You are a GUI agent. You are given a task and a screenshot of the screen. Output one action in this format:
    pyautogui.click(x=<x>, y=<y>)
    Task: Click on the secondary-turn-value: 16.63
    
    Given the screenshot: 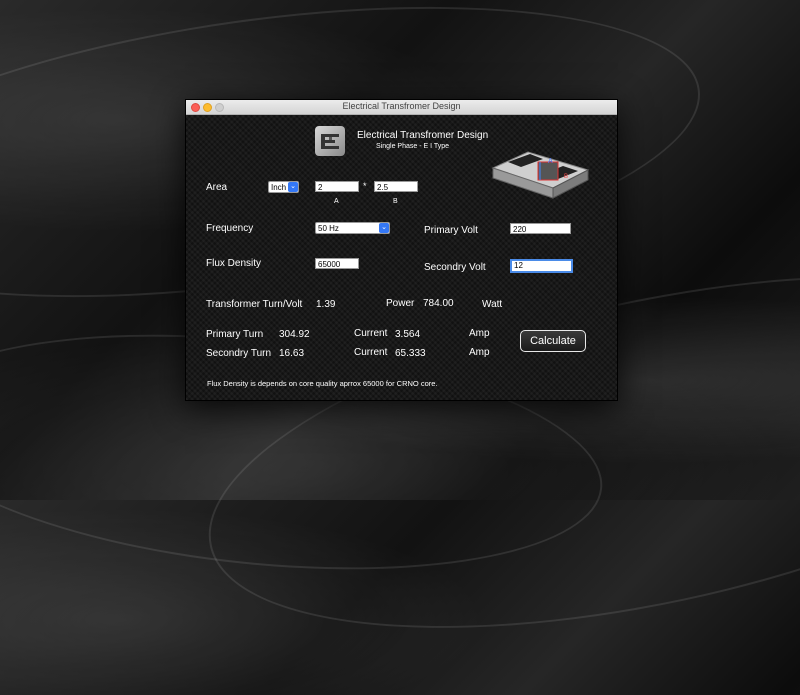 What is the action you would take?
    pyautogui.click(x=292, y=353)
    